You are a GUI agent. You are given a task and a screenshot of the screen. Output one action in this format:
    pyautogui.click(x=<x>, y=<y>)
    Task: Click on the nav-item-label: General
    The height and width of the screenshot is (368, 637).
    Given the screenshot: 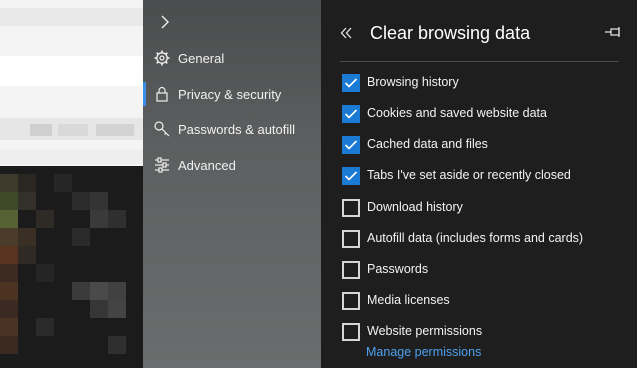 What is the action you would take?
    pyautogui.click(x=201, y=58)
    